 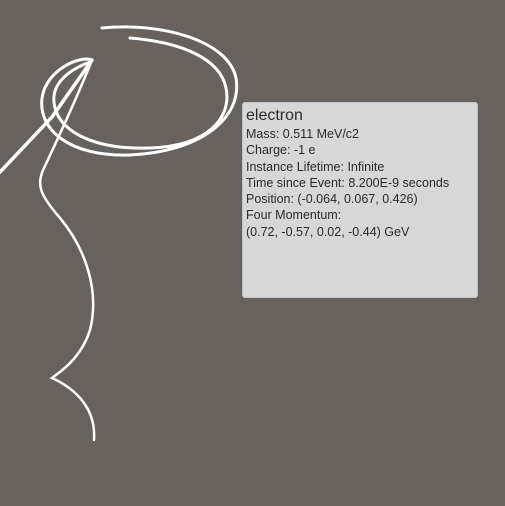 What do you see at coordinates (274, 115) in the screenshot?
I see `particle-name: electron` at bounding box center [274, 115].